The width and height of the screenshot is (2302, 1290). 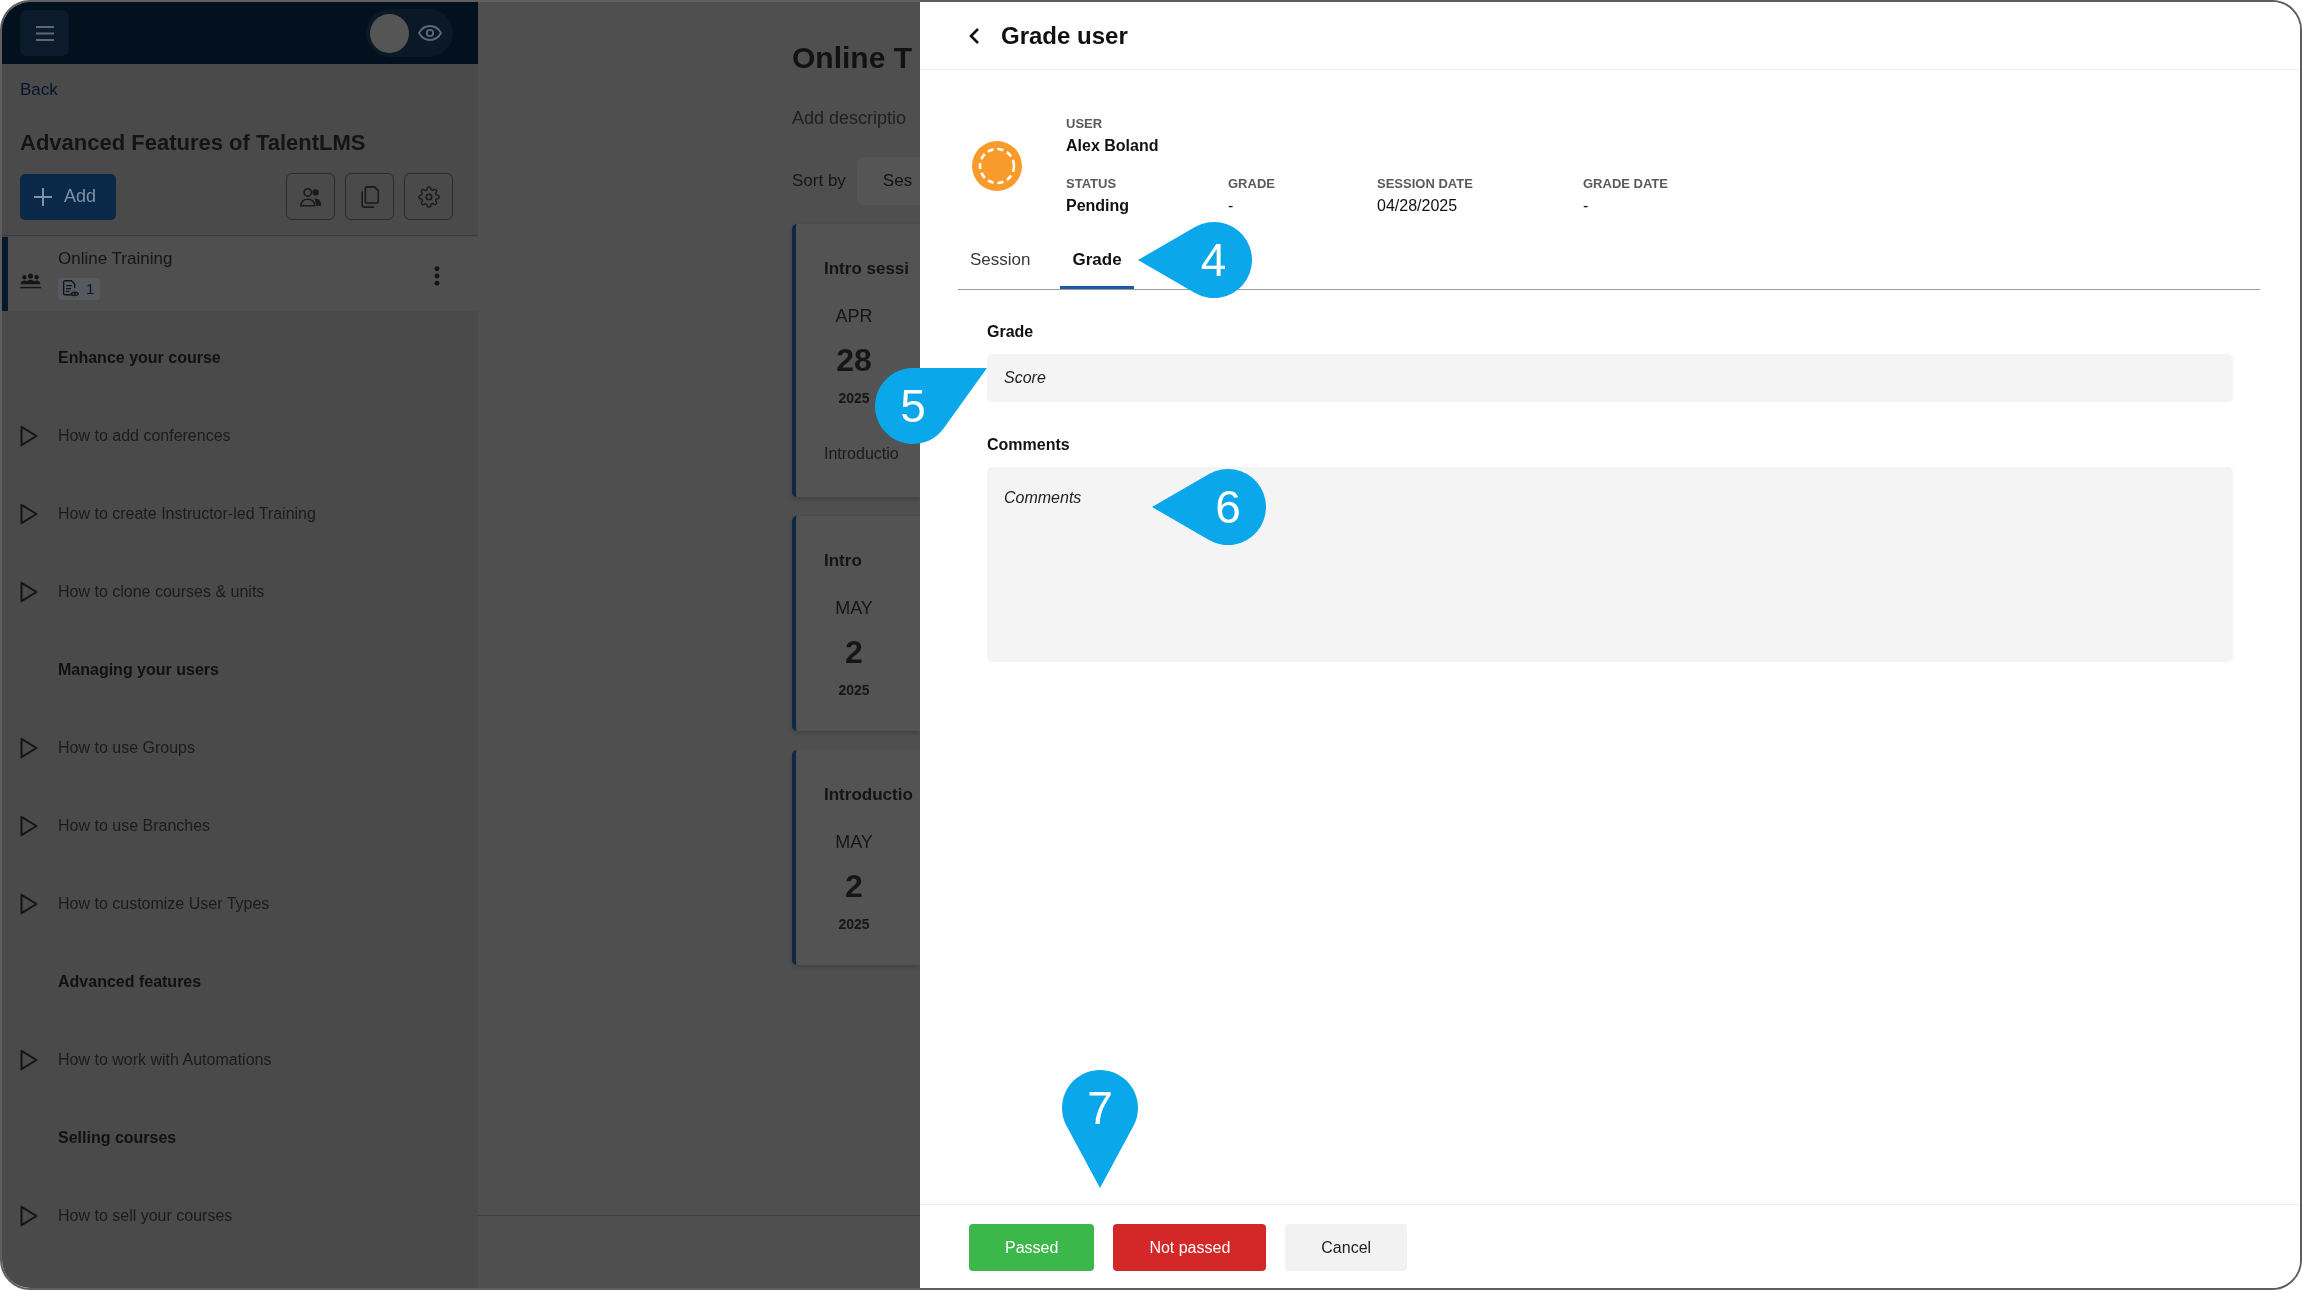 I want to click on training-item: Online Training 1, so click(x=240, y=274).